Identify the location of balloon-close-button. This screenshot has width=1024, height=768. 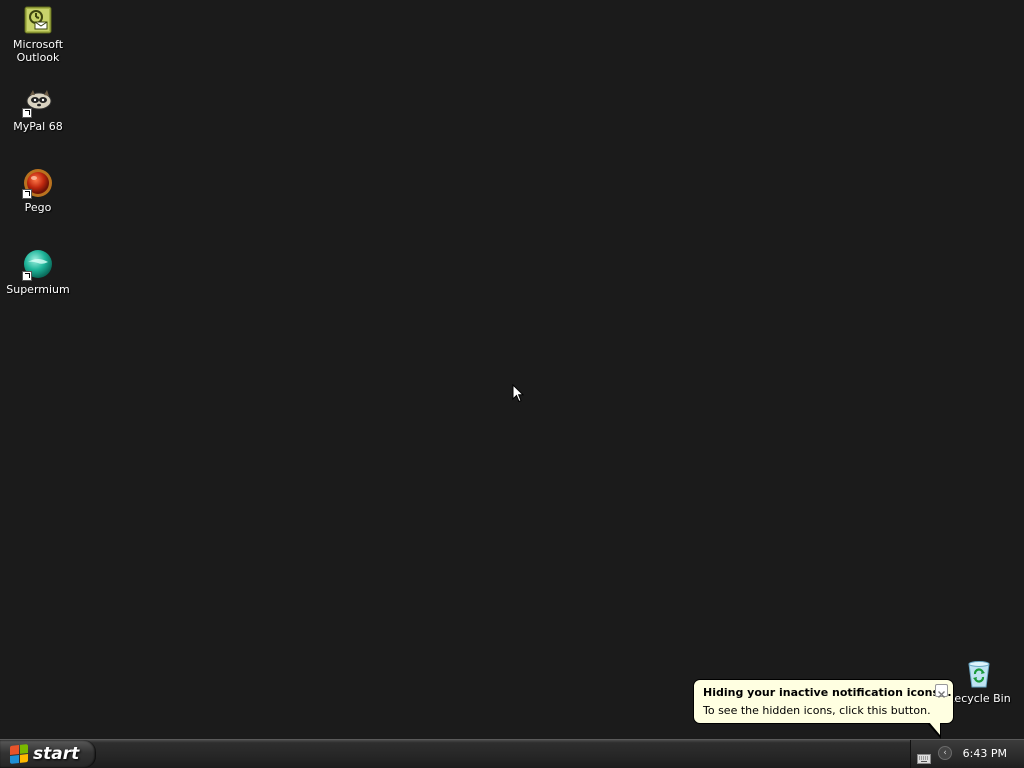
(941, 691).